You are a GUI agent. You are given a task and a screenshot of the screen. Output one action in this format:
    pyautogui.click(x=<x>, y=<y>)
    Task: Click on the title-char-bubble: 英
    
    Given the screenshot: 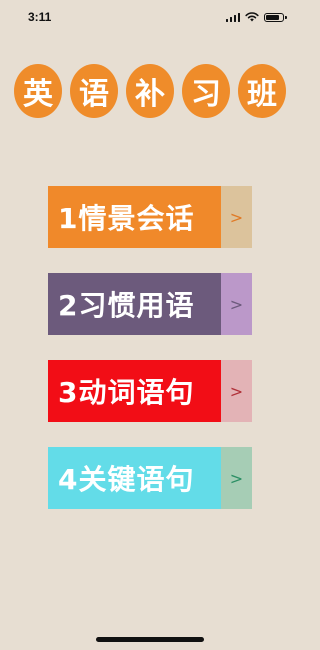 What is the action you would take?
    pyautogui.click(x=38, y=91)
    